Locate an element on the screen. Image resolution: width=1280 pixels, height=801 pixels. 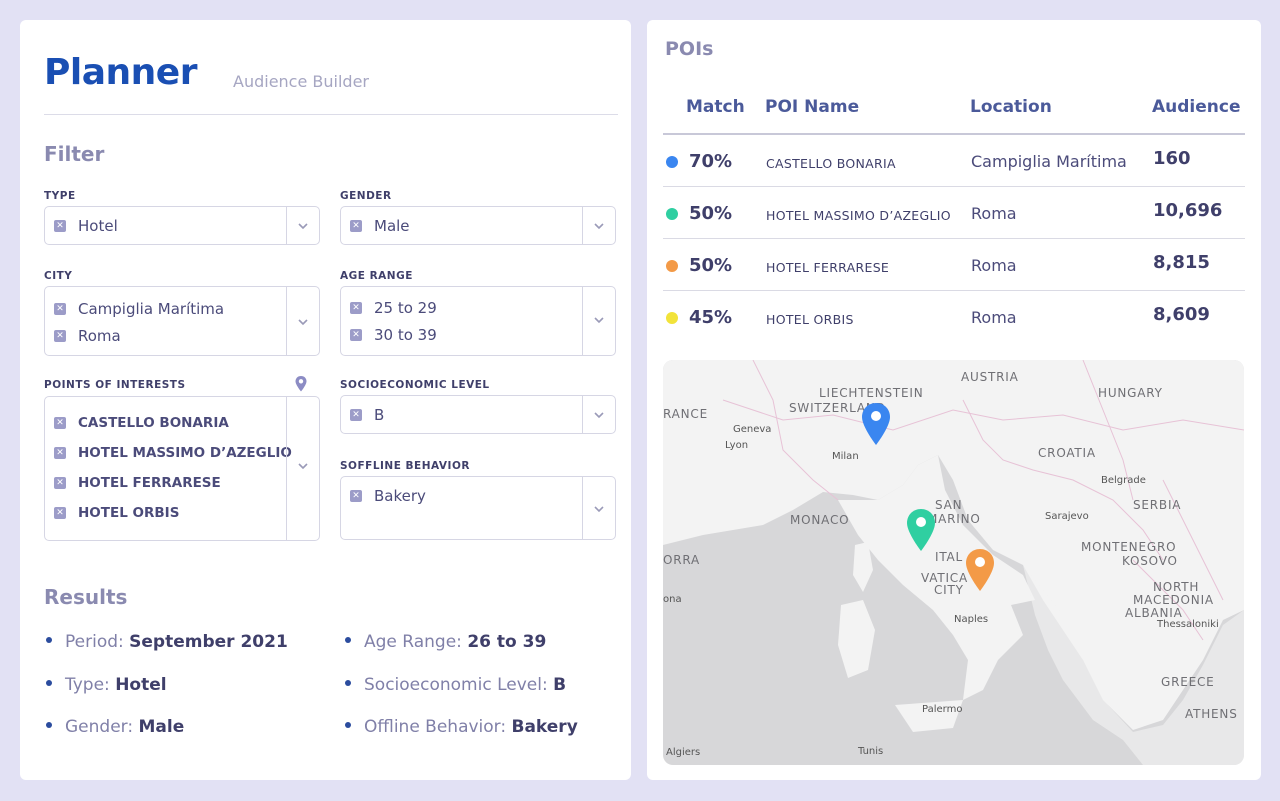
column-header-poi-name: POI Name is located at coordinates (812, 107).